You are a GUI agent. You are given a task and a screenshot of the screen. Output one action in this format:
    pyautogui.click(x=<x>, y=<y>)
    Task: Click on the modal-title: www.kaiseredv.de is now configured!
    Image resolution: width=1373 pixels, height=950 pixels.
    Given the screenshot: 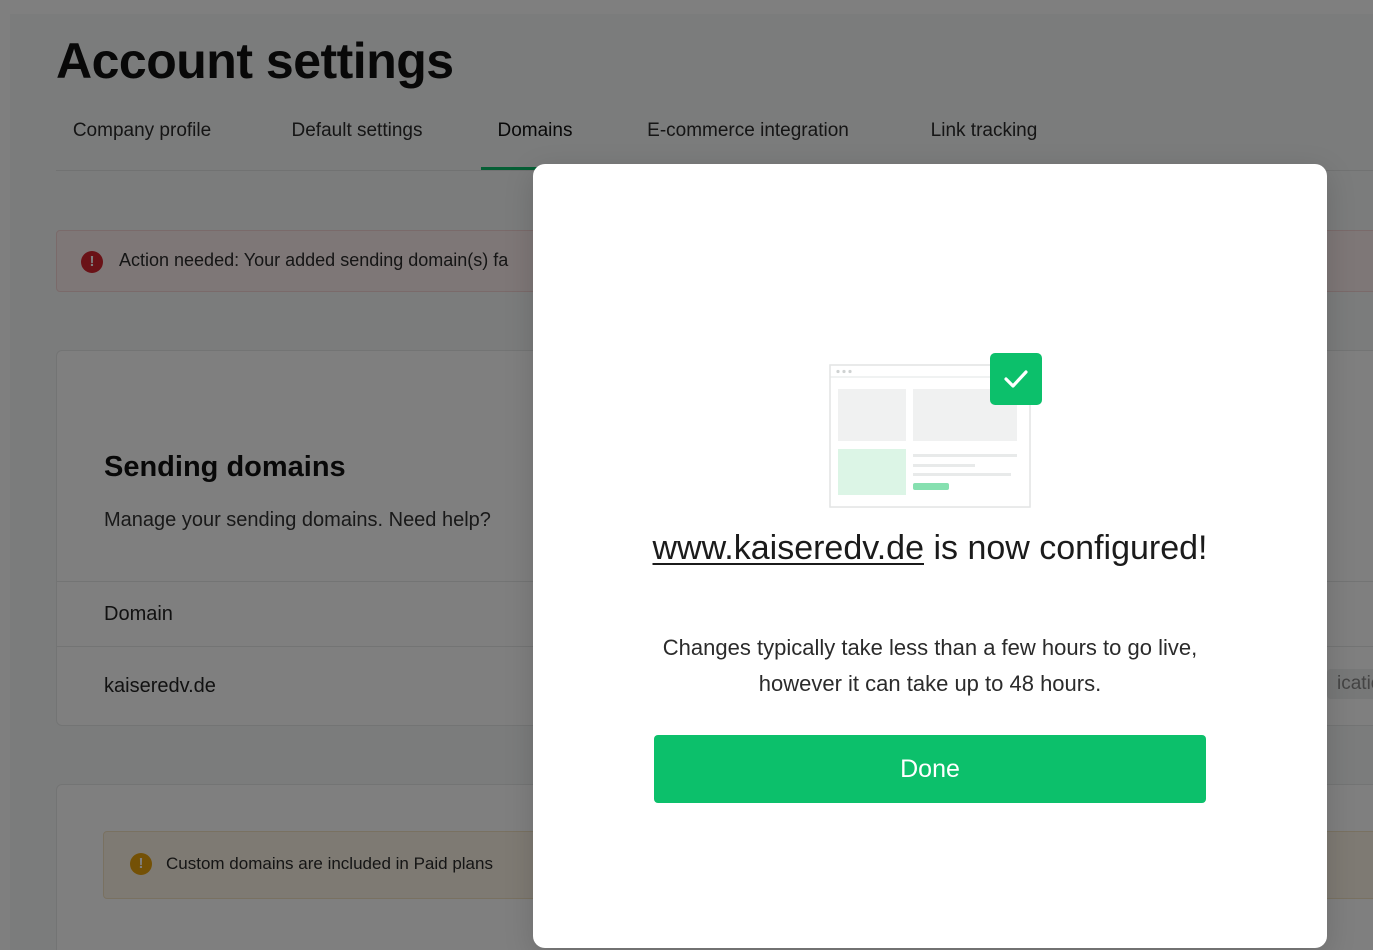 What is the action you would take?
    pyautogui.click(x=930, y=548)
    